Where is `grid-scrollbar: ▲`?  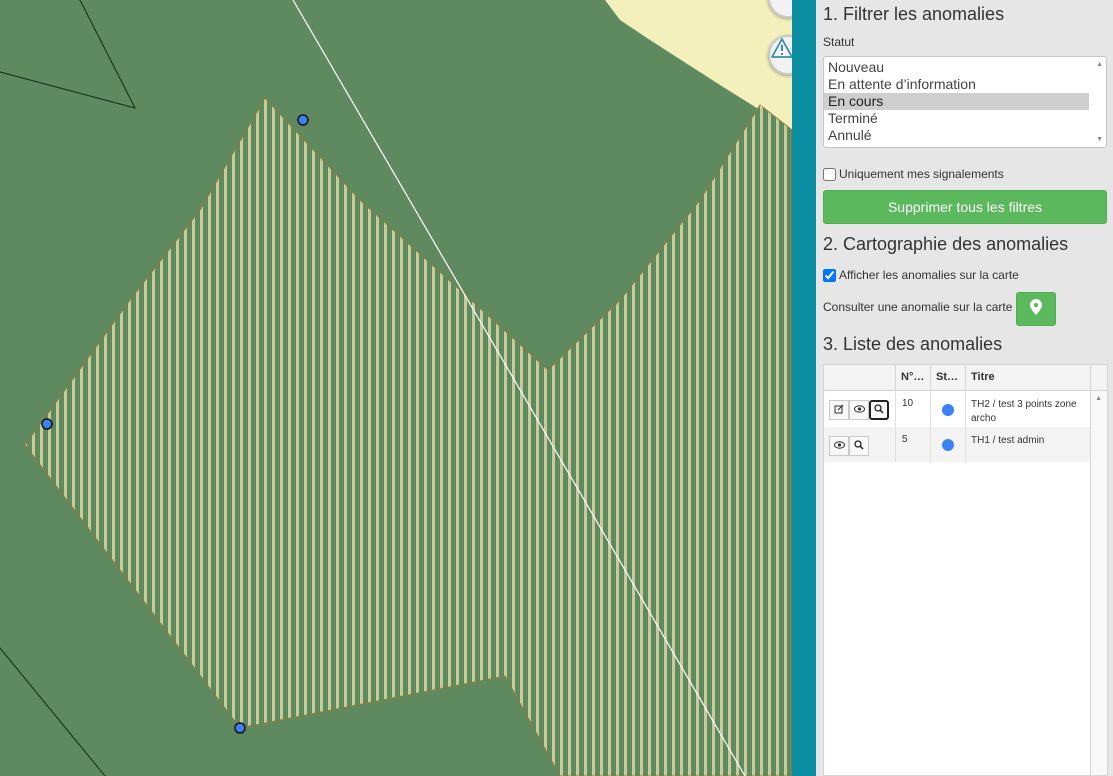
grid-scrollbar: ▲ is located at coordinates (1098, 583).